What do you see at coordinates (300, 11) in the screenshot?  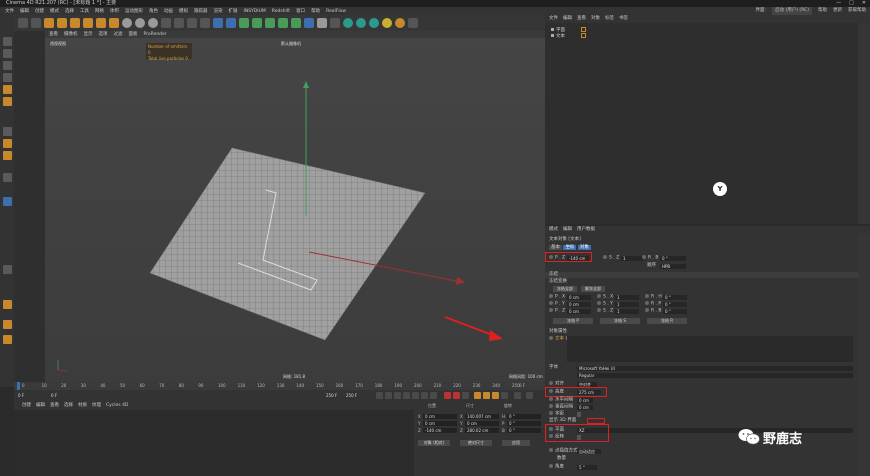 I see `menu-item-17: 窗口` at bounding box center [300, 11].